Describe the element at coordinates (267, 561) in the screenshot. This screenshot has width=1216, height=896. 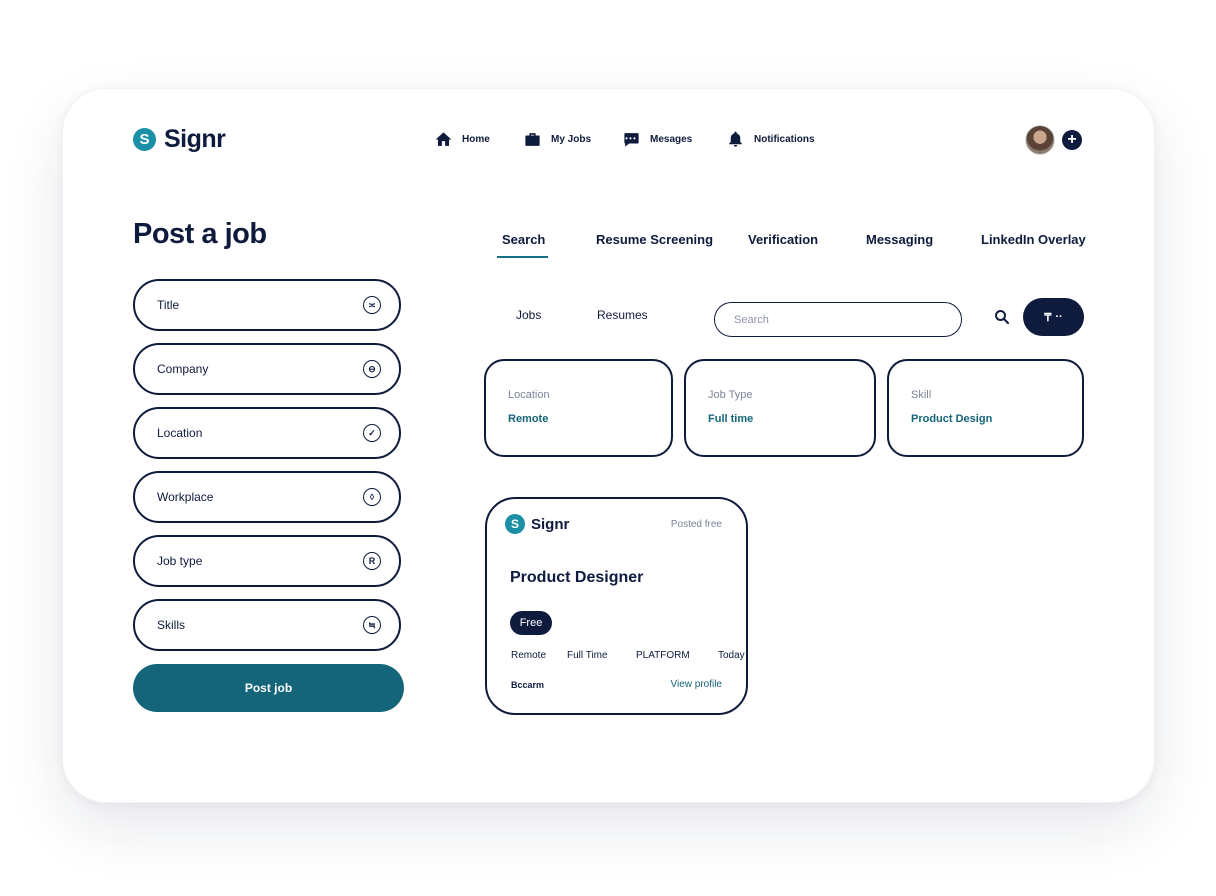
I see `job-type-field: Job type R` at that location.